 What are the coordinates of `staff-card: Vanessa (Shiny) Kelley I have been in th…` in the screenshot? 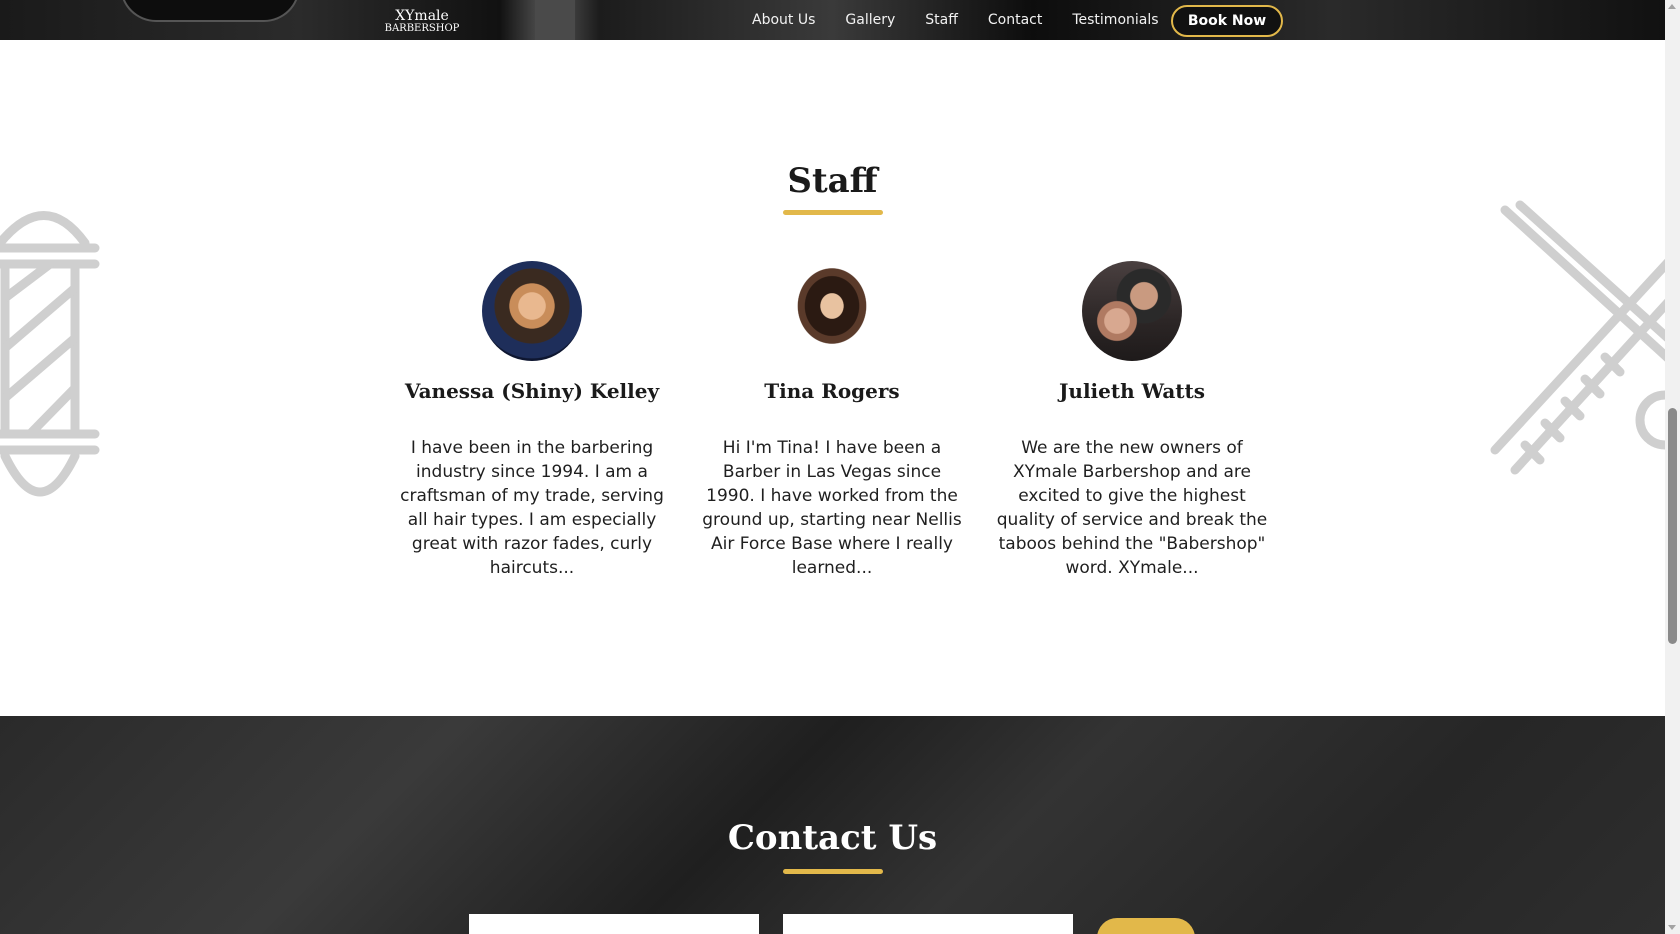 It's located at (532, 420).